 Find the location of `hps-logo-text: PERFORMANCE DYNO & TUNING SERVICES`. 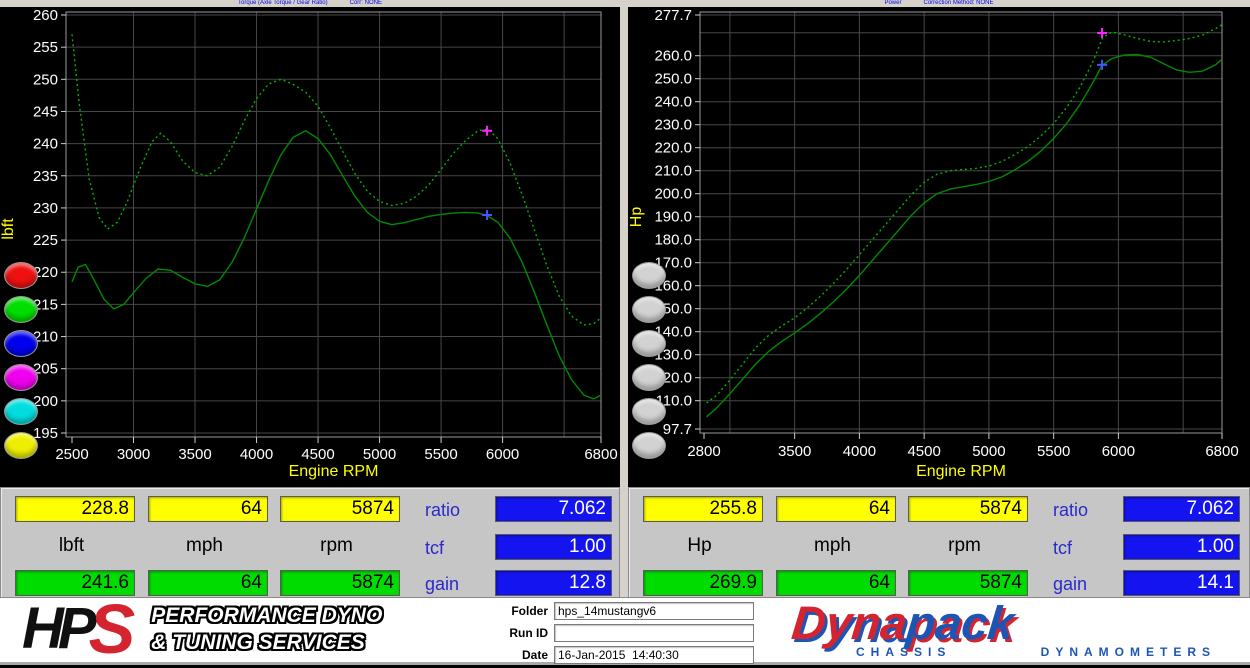

hps-logo-text: PERFORMANCE DYNO & TUNING SERVICES is located at coordinates (266, 629).